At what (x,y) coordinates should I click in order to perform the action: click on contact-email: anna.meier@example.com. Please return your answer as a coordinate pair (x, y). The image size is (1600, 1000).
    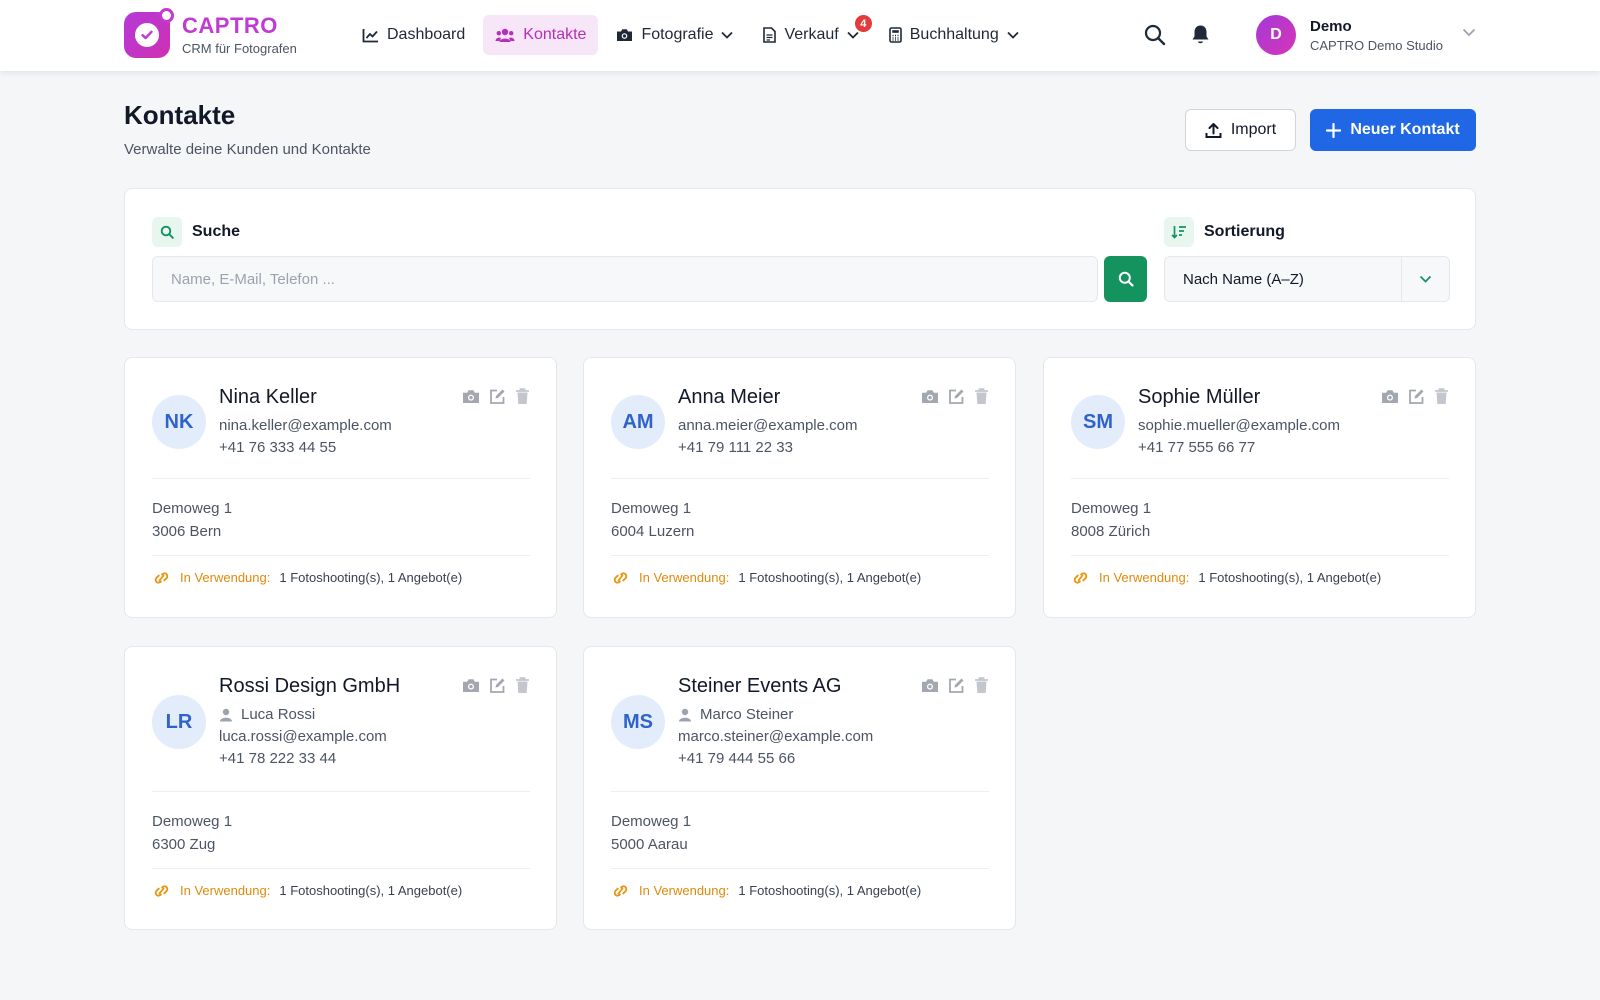
    Looking at the image, I should click on (767, 425).